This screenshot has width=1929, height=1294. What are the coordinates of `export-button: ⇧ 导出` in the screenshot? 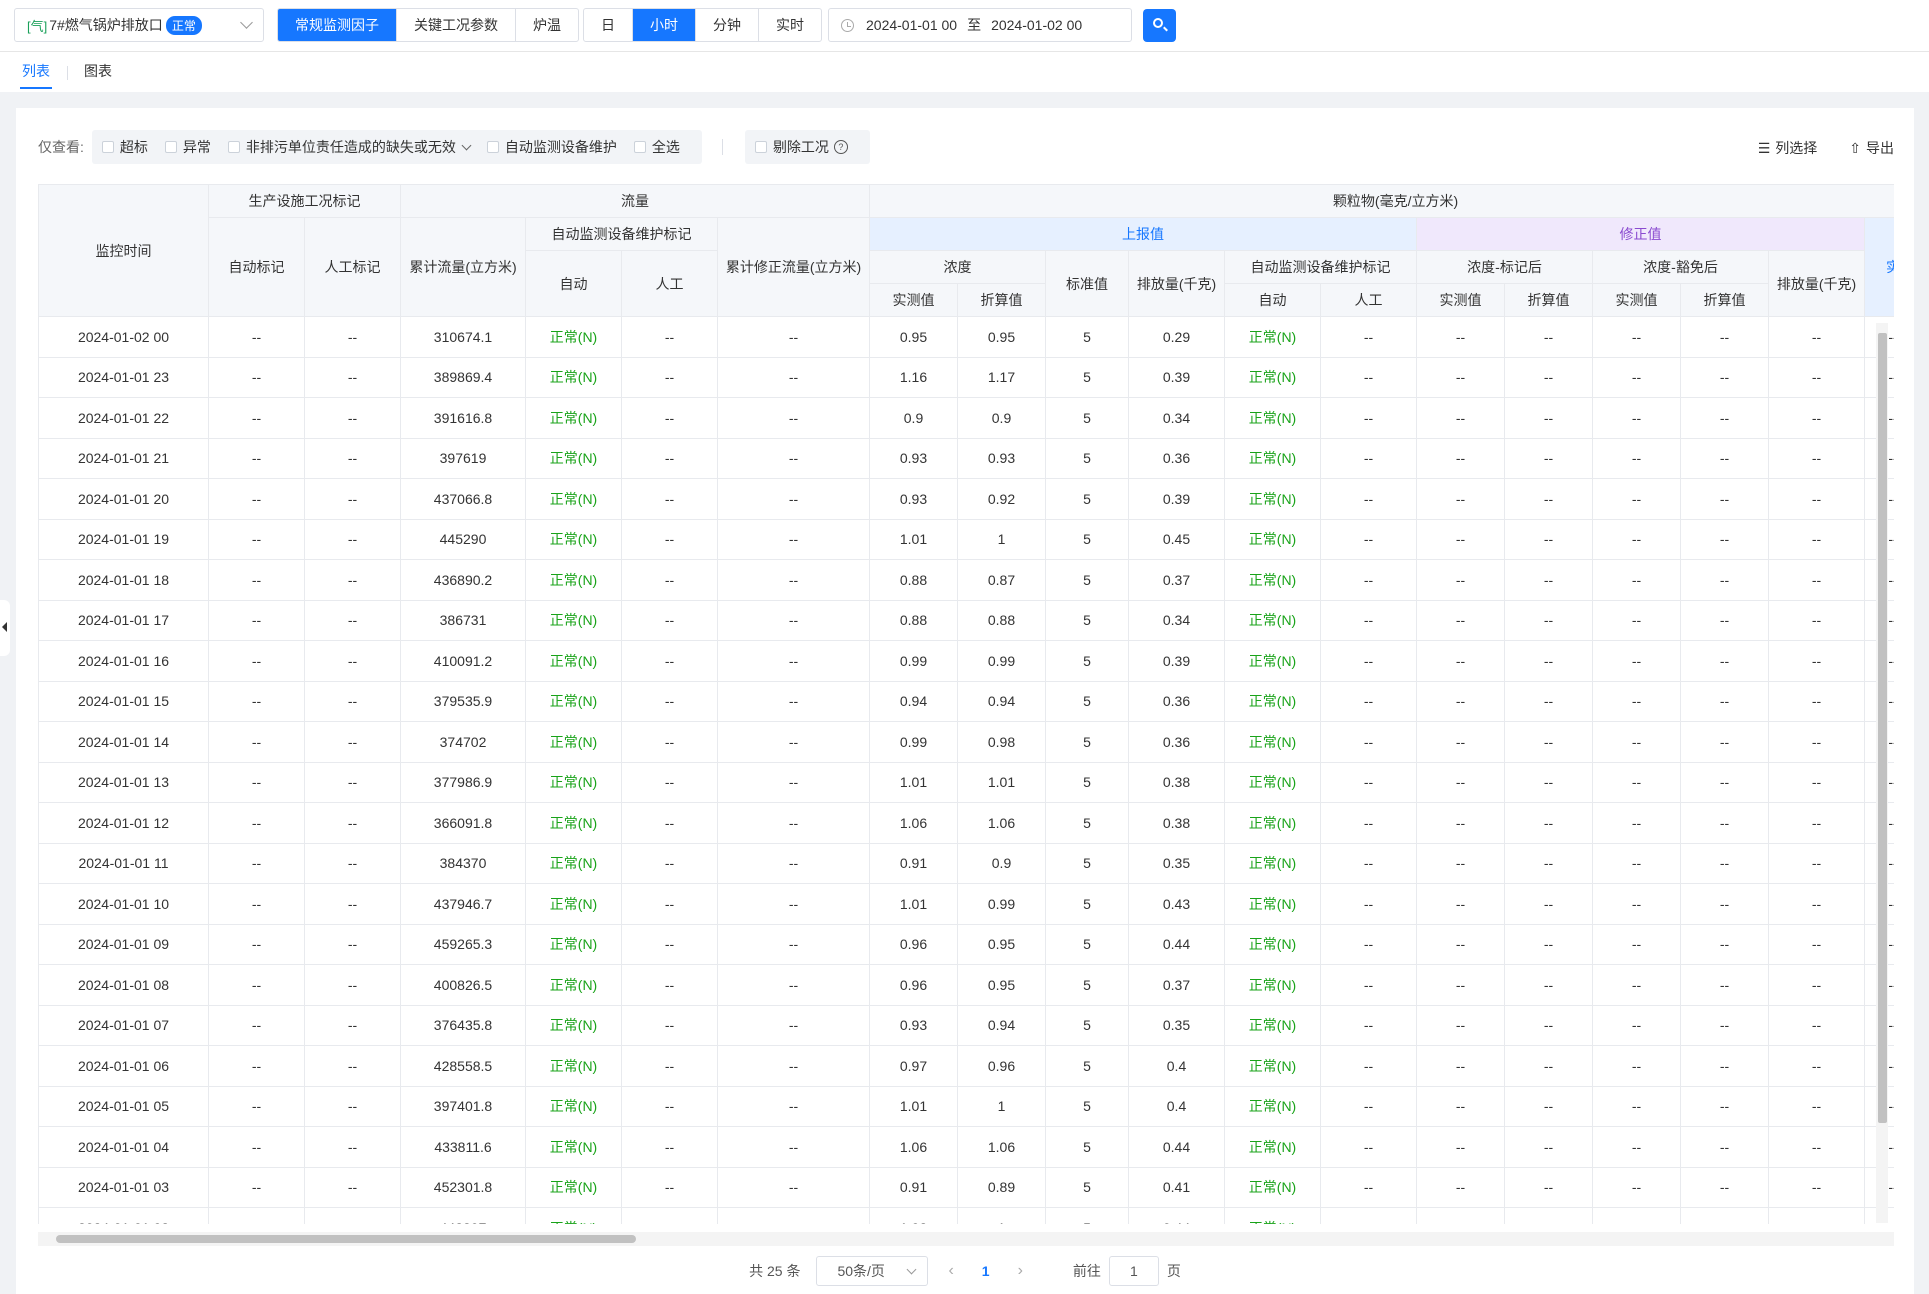 It's located at (1871, 148).